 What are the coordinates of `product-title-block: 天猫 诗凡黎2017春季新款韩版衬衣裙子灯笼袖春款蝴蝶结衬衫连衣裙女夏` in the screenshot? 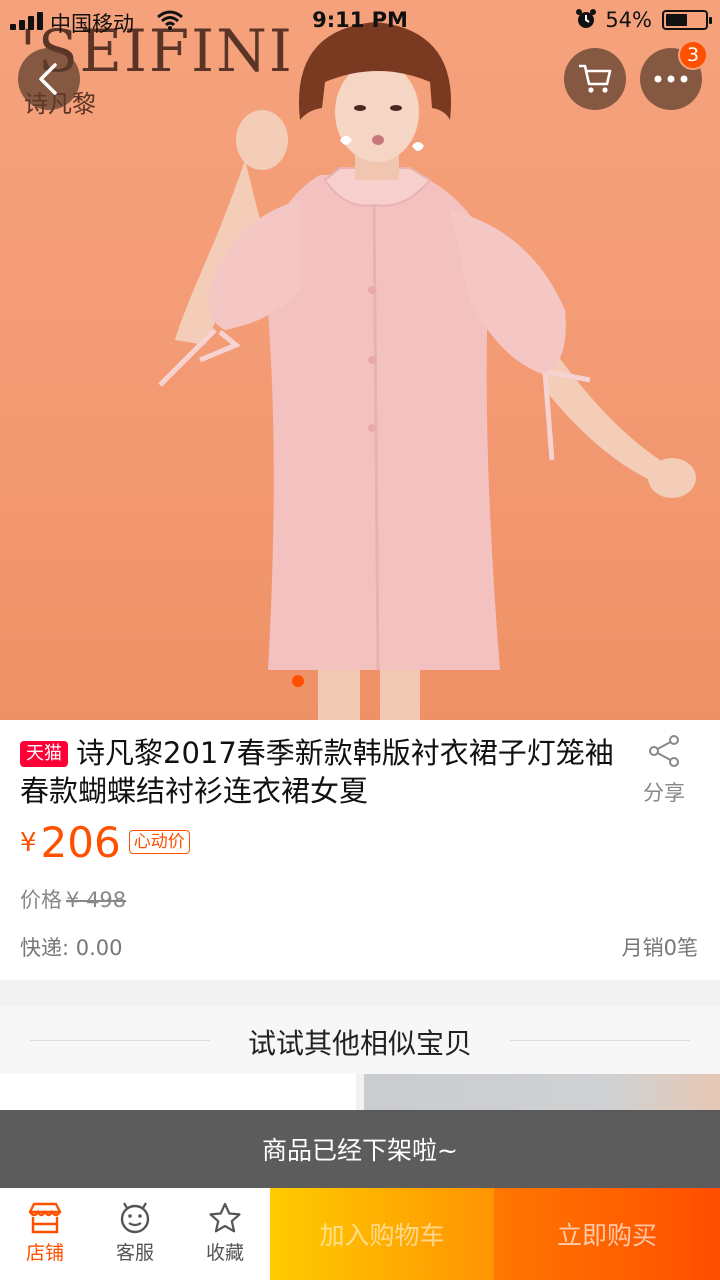 It's located at (318, 772).